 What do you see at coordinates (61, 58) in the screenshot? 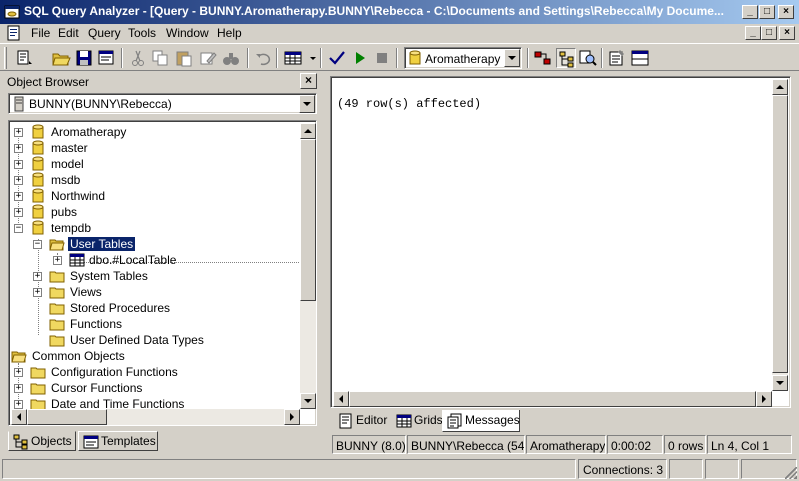
I see `open-button` at bounding box center [61, 58].